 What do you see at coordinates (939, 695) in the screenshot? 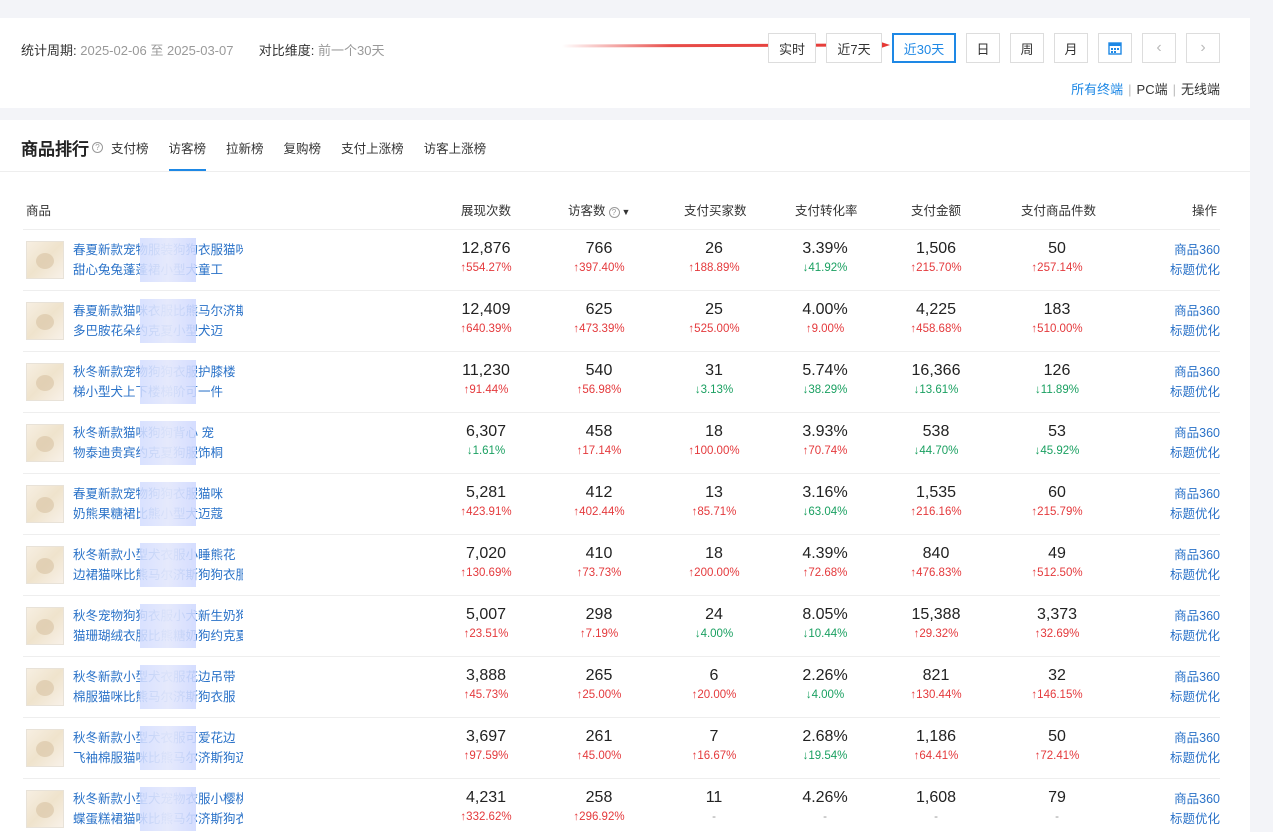
I see `change-value: 130.44%` at bounding box center [939, 695].